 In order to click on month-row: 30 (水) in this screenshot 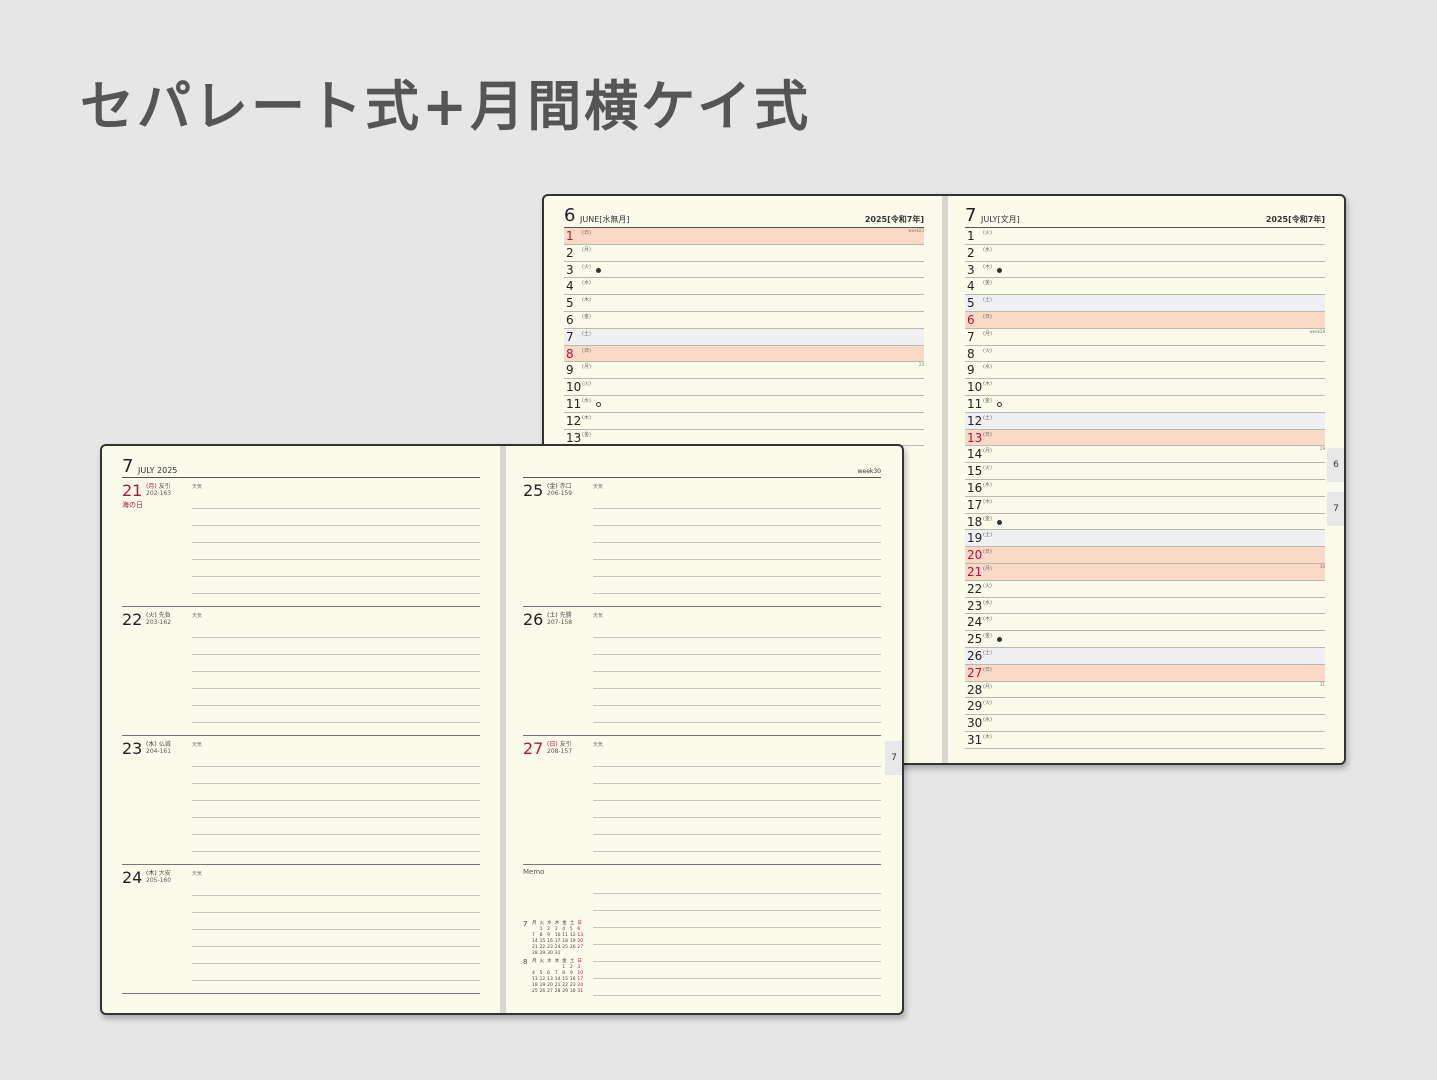, I will do `click(1145, 723)`.